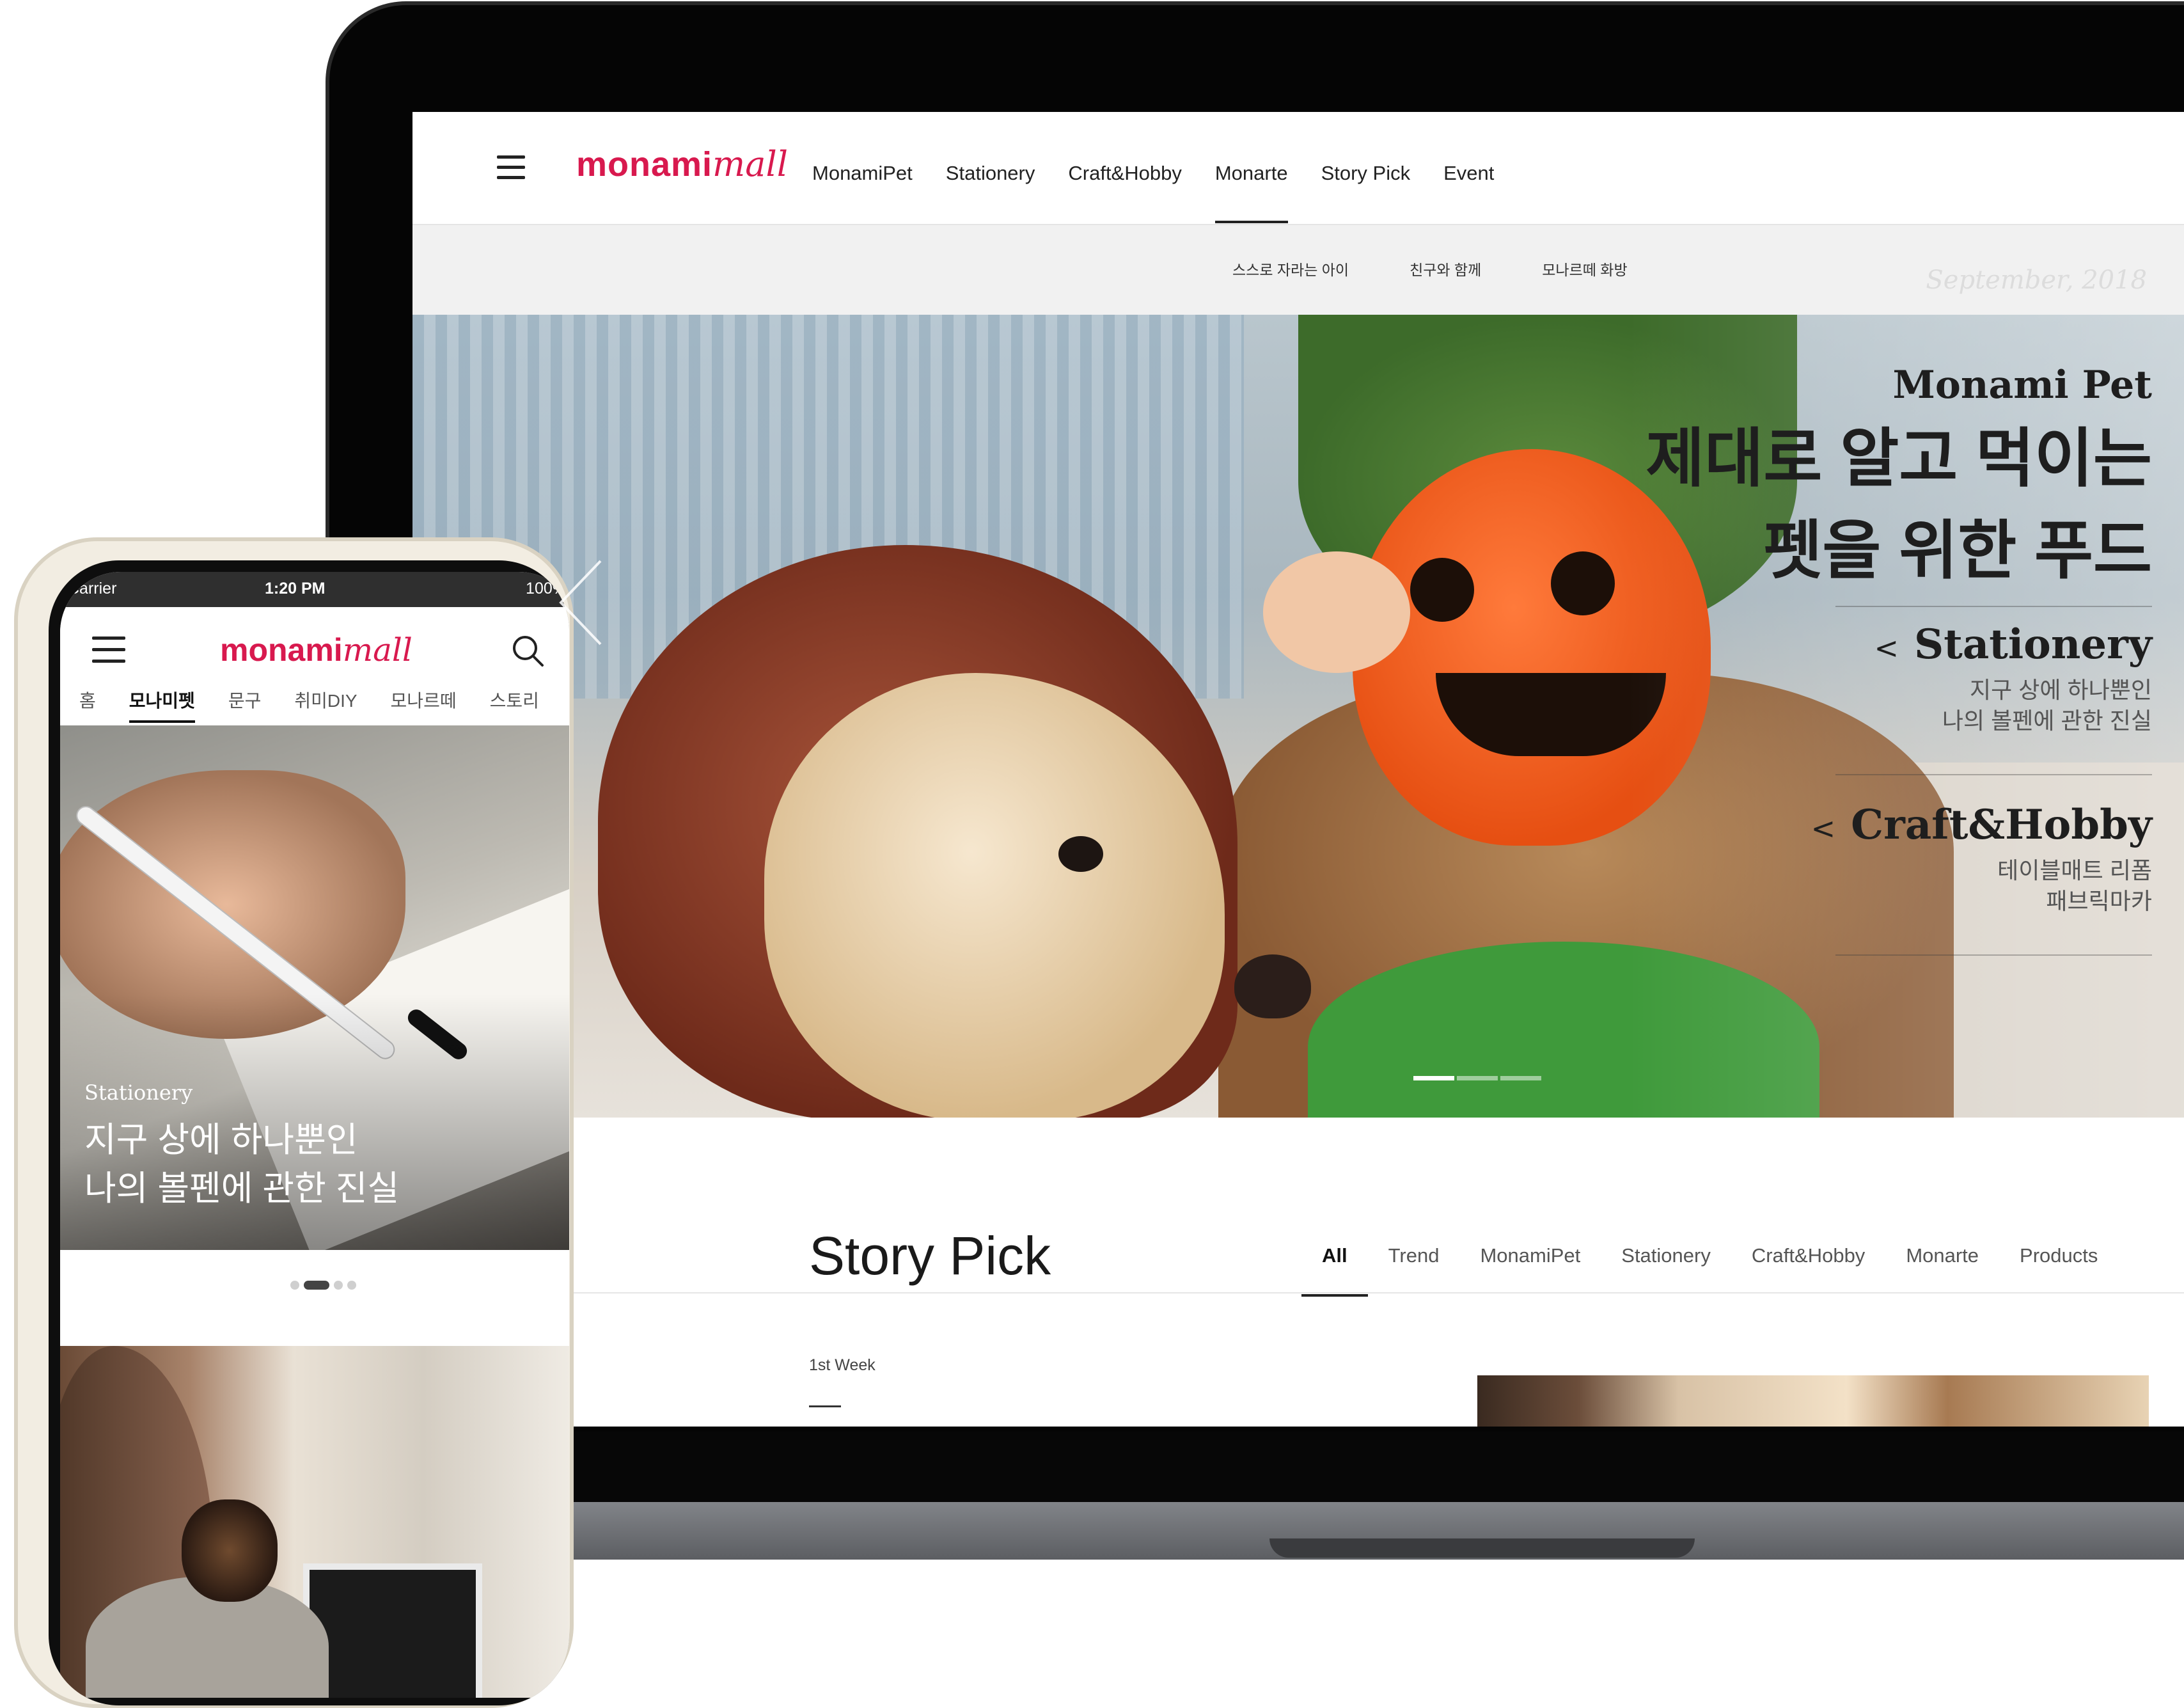 This screenshot has width=2184, height=1708. I want to click on hero-category: Monami Pet, so click(2022, 385).